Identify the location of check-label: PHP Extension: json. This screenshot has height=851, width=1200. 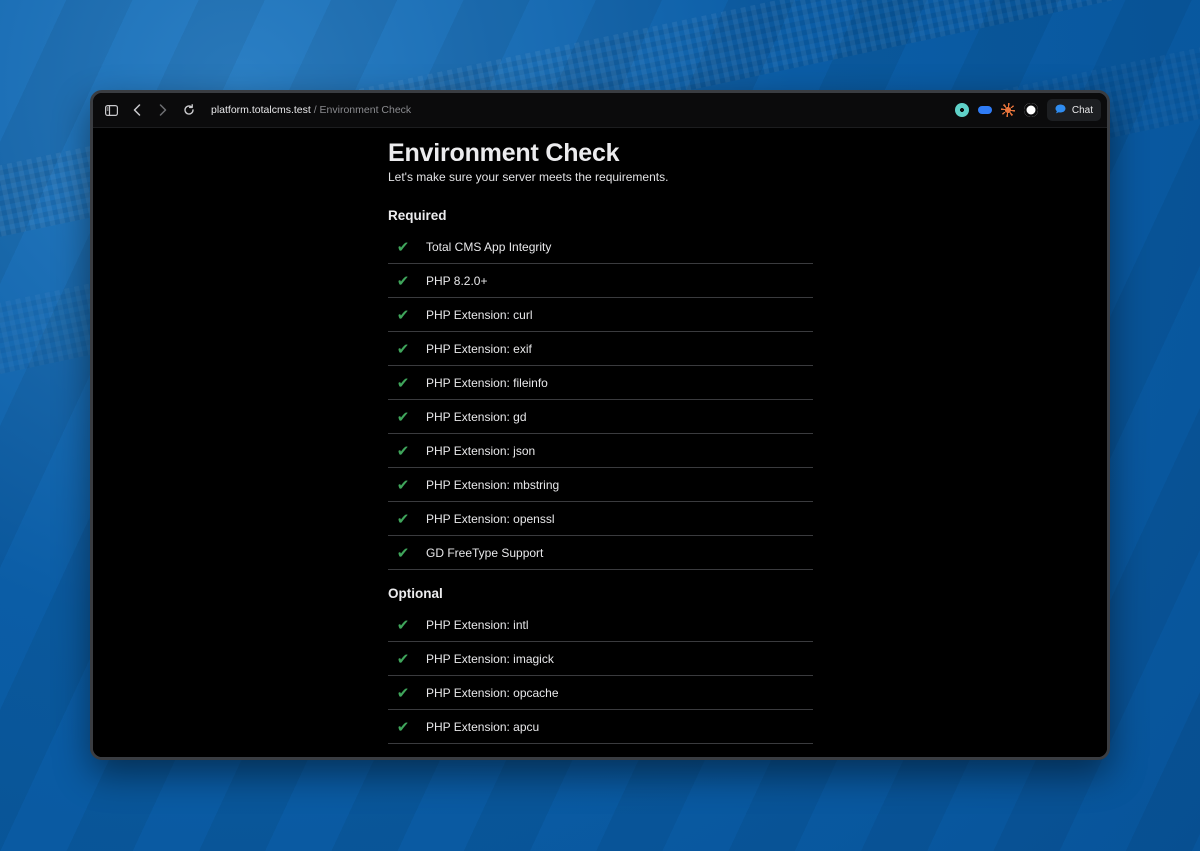
(481, 450).